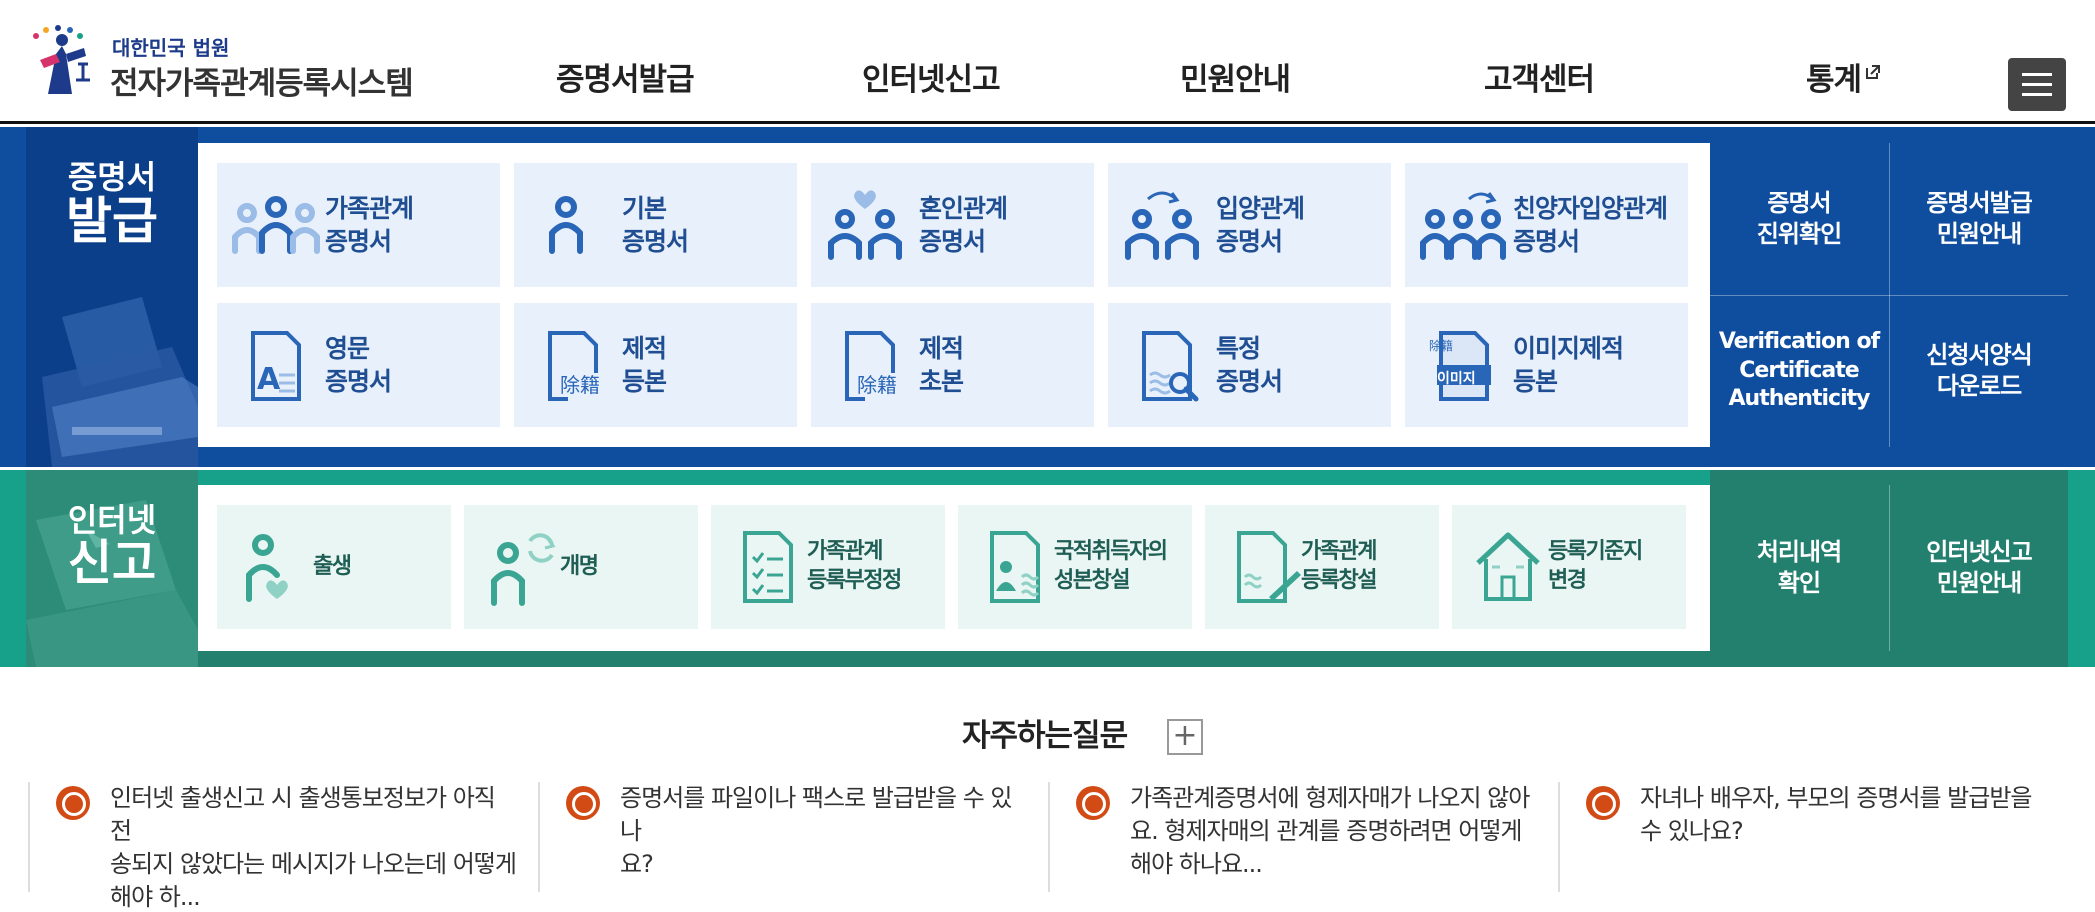 The width and height of the screenshot is (2095, 912). I want to click on nationality-surname-icon, so click(1015, 567).